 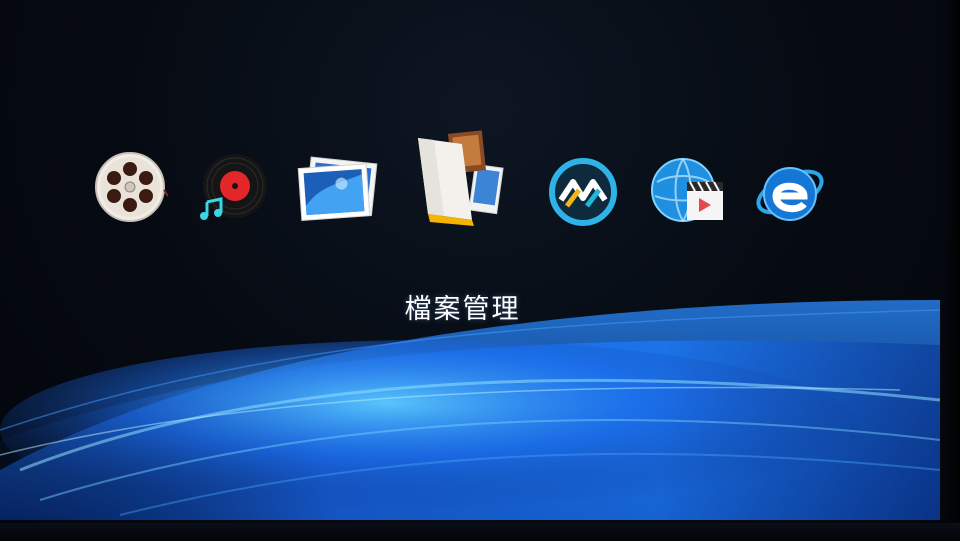 I want to click on file-manager-icon, so click(x=460, y=178).